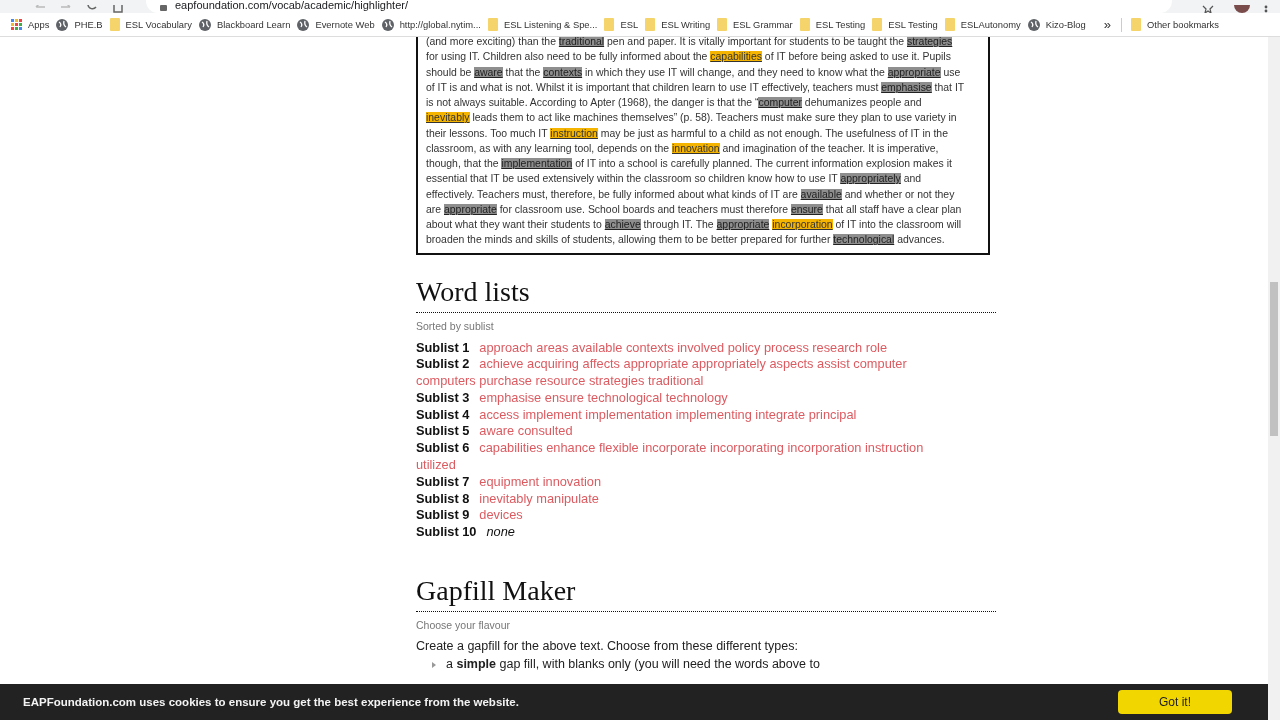 The image size is (1280, 720). Describe the element at coordinates (837, 347) in the screenshot. I see `word-link: research` at that location.